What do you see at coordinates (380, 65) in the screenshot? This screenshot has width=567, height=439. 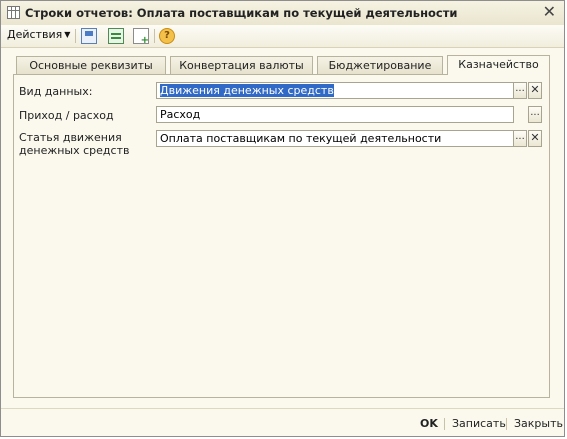 I see `tab-budgeting: Бюджетирование` at bounding box center [380, 65].